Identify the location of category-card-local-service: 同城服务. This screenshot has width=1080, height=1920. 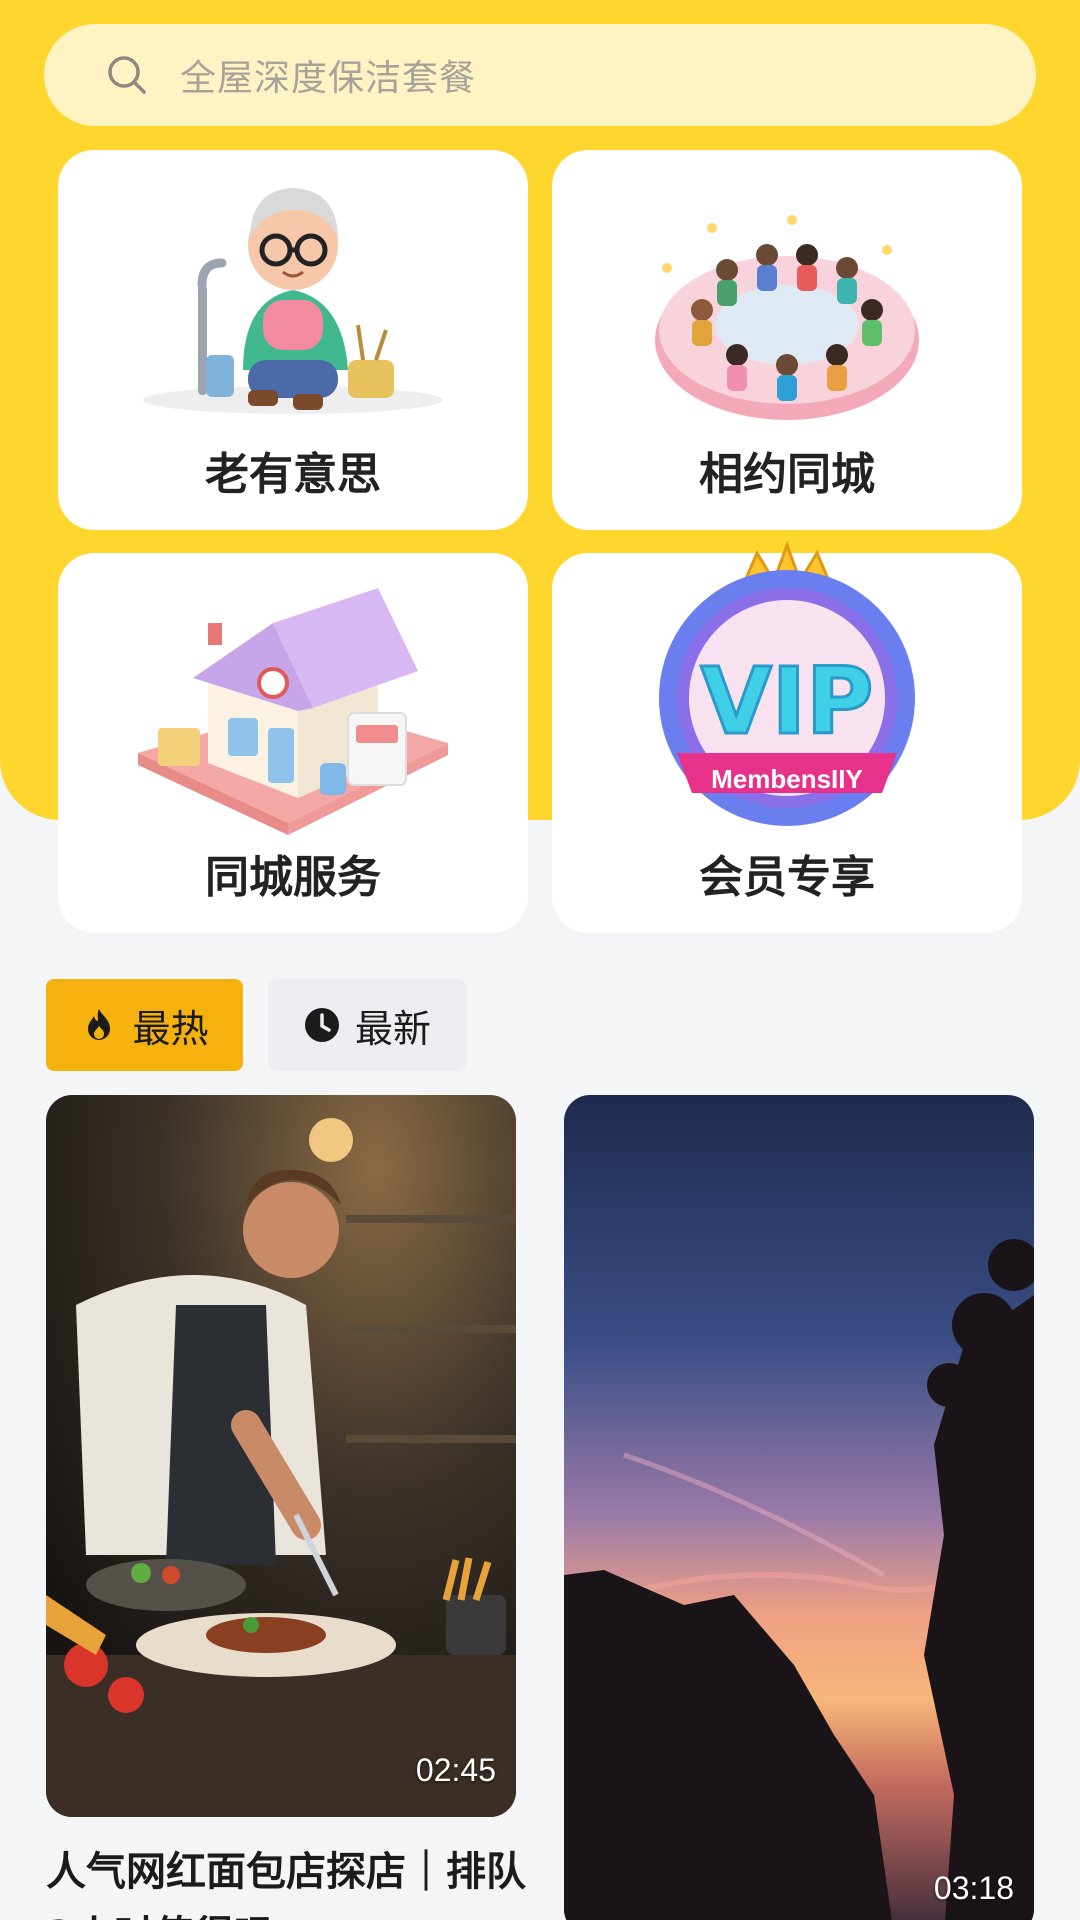
(293, 743).